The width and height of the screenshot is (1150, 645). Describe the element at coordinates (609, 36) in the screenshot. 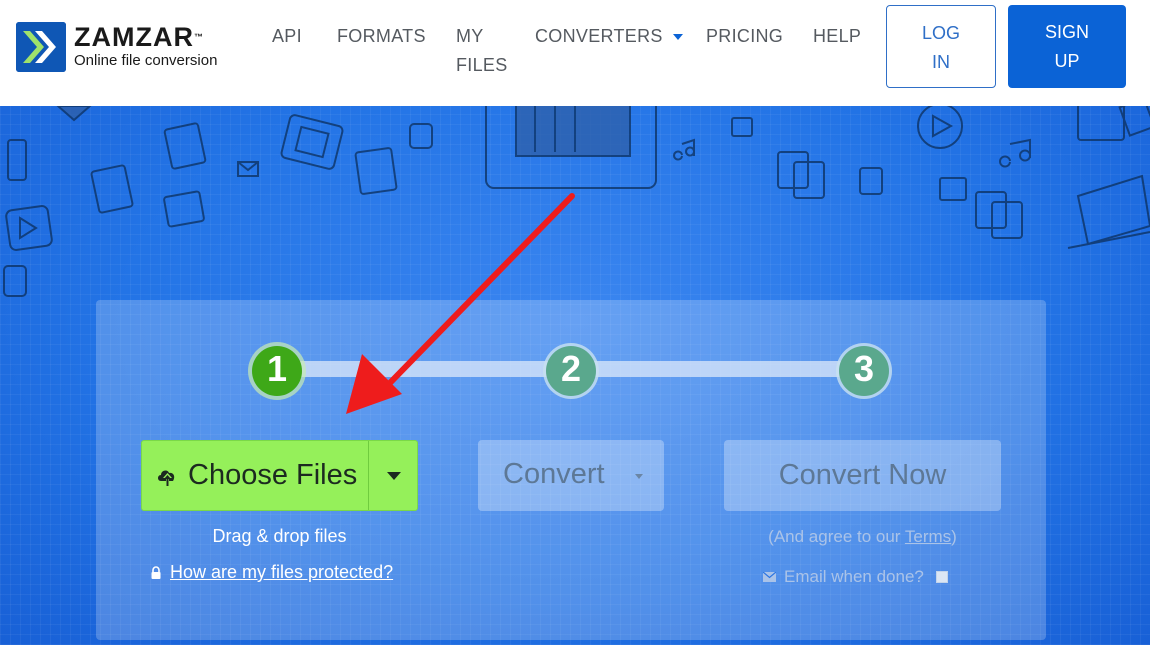

I see `nav-converters: CONVERTERS` at that location.